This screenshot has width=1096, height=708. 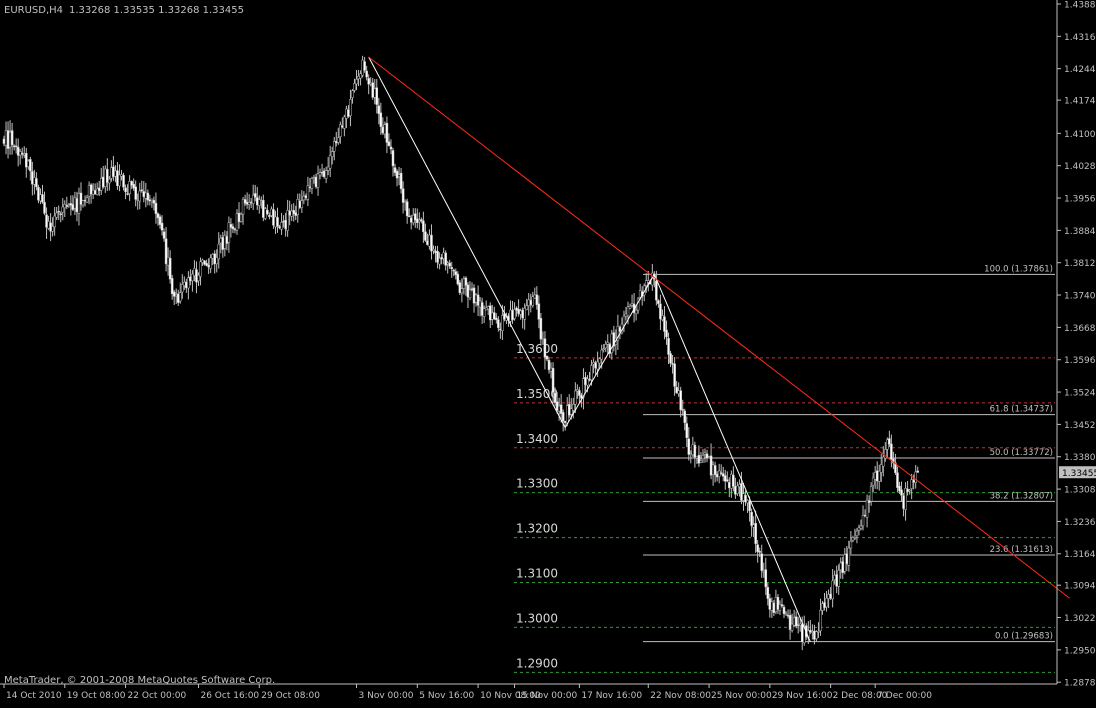 I want to click on round-level-label: 1.3400, so click(x=537, y=439).